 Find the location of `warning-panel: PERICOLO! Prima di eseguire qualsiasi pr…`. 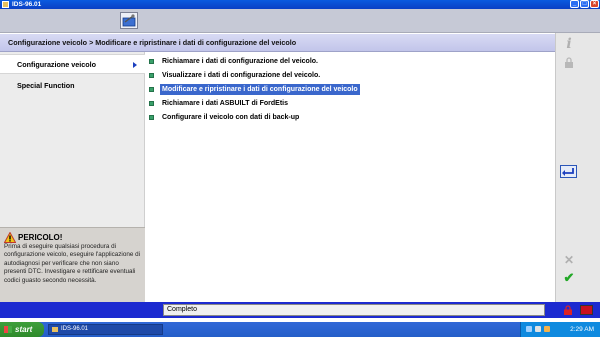

warning-panel: PERICOLO! Prima di eseguire qualsiasi pr… is located at coordinates (72, 264).